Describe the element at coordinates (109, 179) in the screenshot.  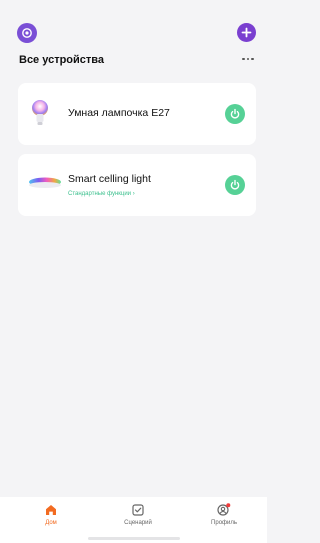
I see `device-name: Smart celling light` at that location.